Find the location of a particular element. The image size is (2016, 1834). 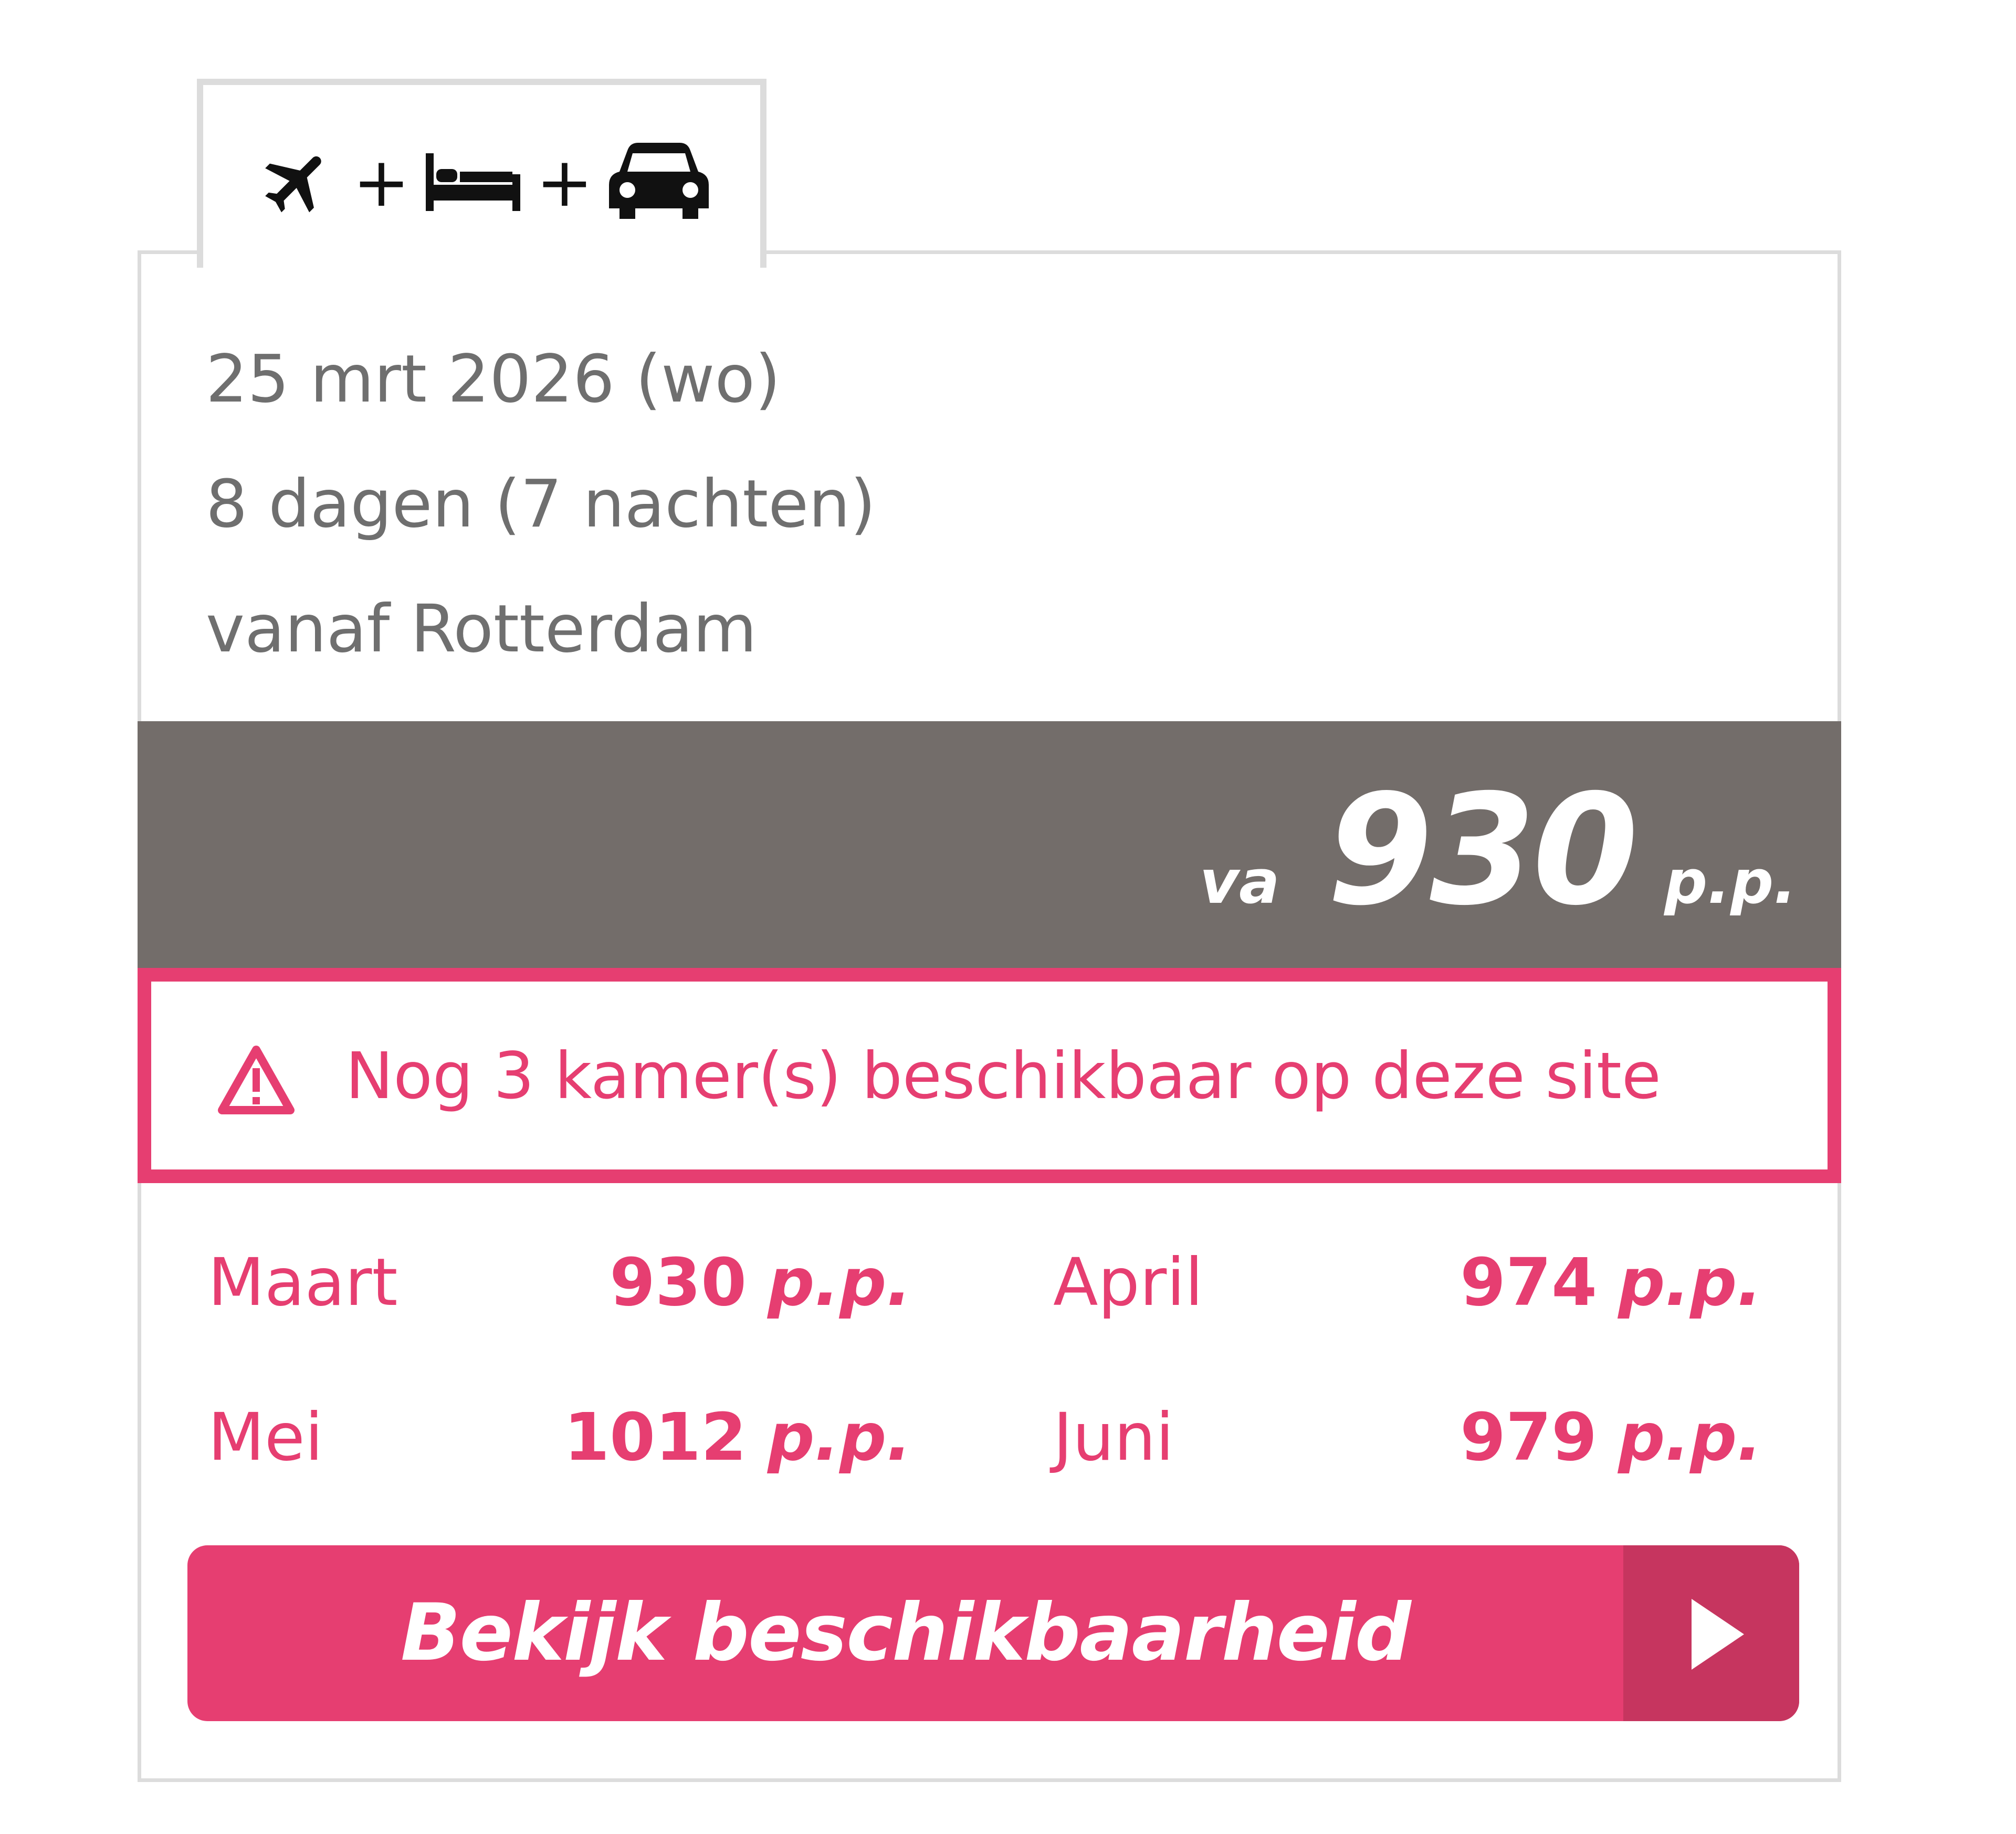

warning-icon is located at coordinates (256, 1081).